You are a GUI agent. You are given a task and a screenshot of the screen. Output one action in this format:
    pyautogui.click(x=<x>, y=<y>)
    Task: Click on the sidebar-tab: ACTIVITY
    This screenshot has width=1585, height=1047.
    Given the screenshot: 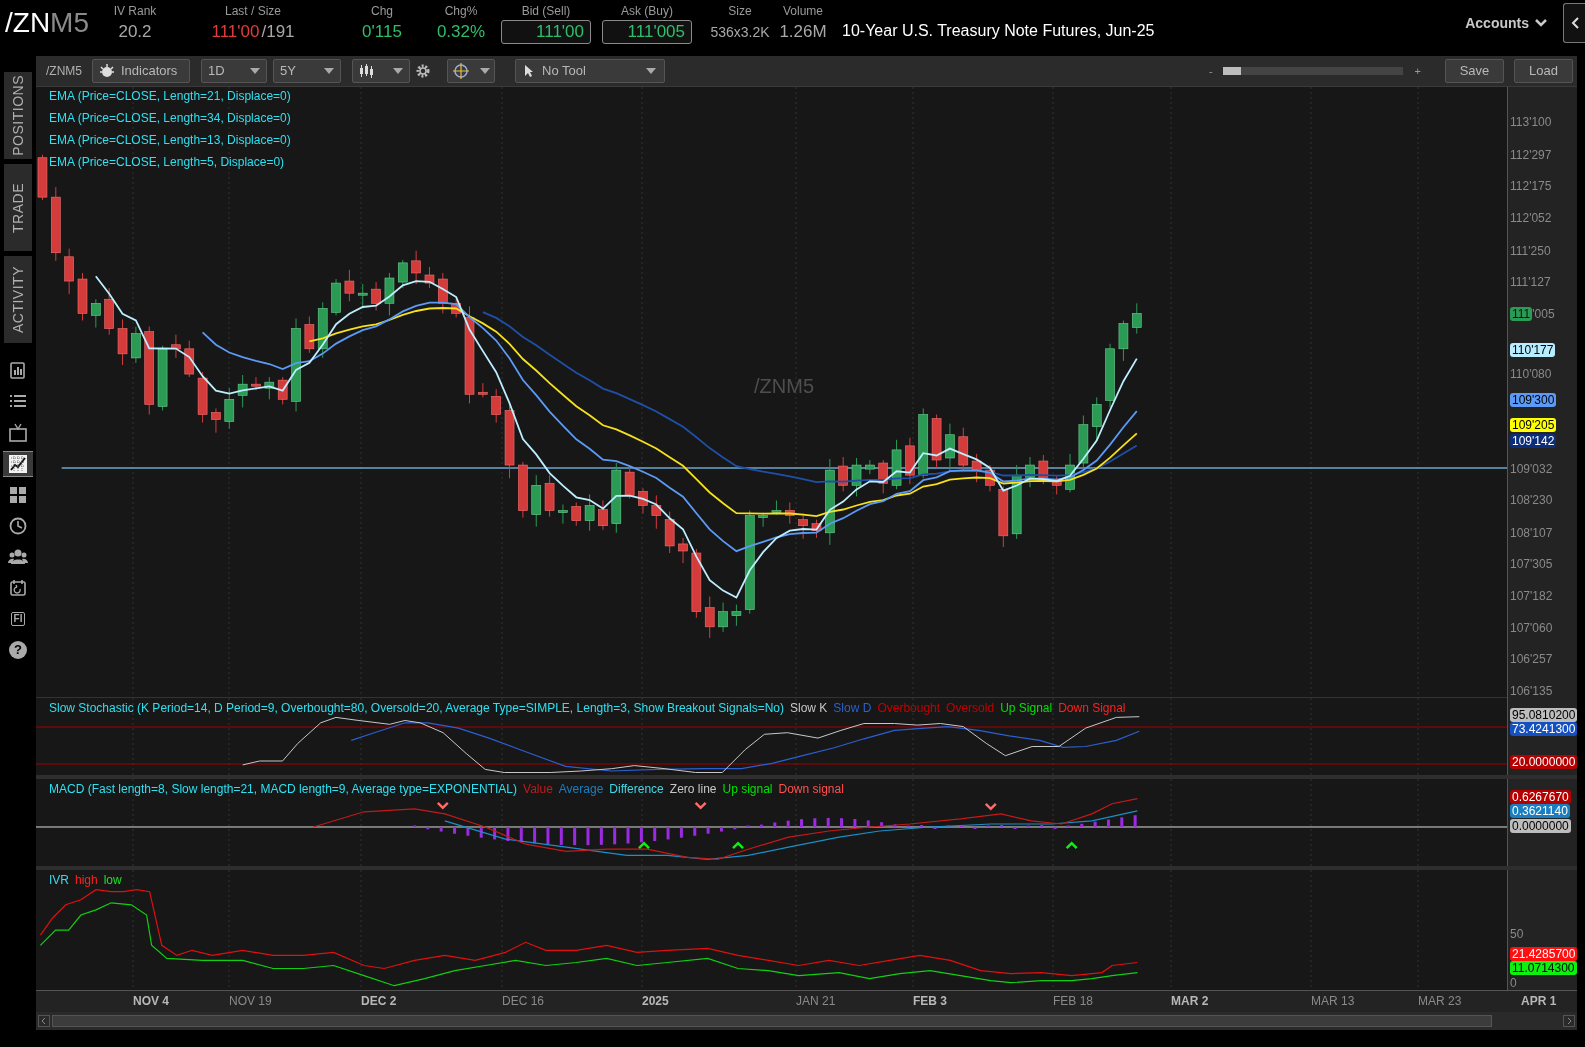 What is the action you would take?
    pyautogui.click(x=18, y=299)
    